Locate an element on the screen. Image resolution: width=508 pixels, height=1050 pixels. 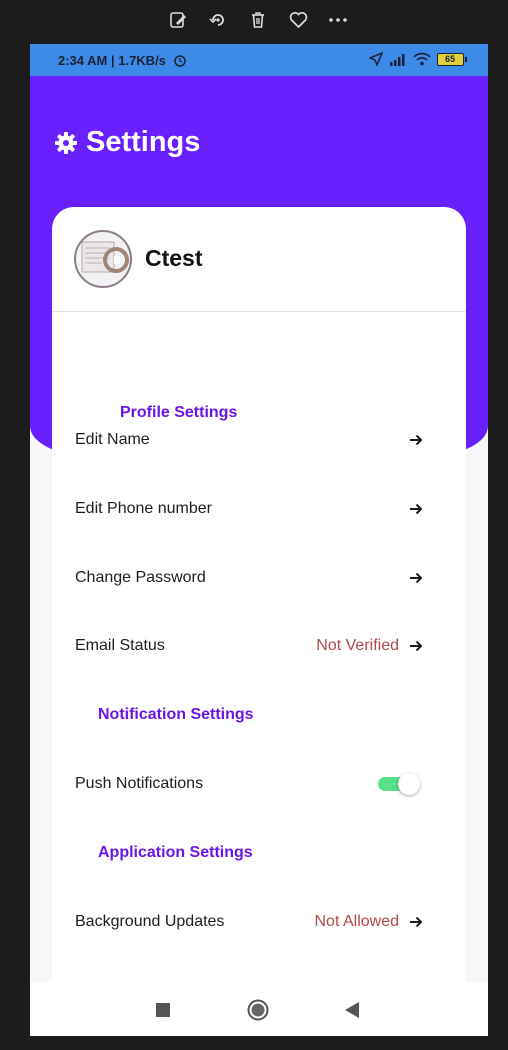
location-icon is located at coordinates (376, 59).